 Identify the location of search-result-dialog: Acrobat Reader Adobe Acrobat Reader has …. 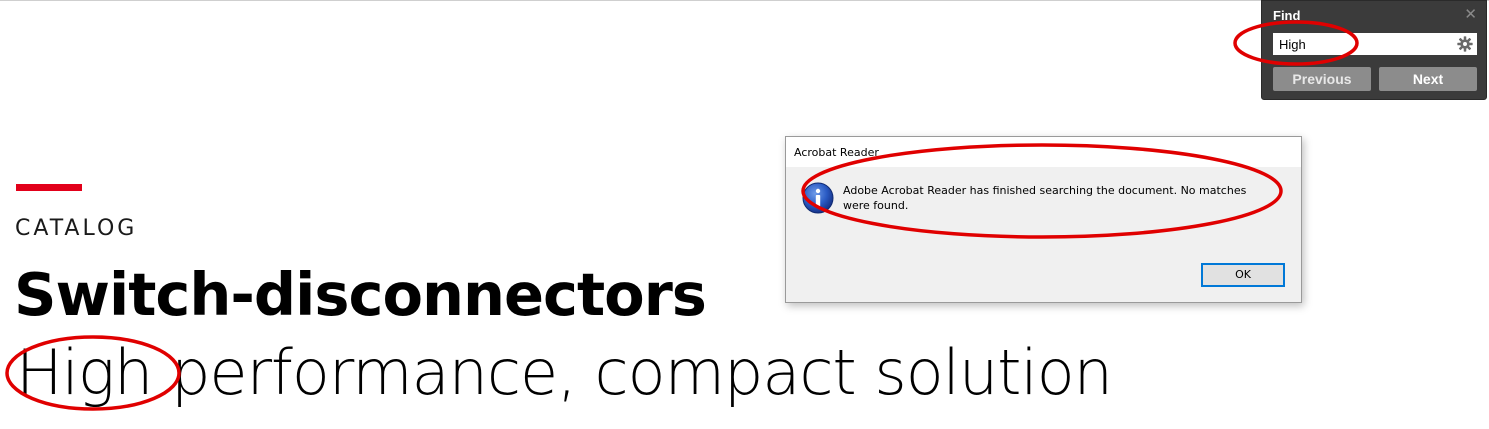
(1043, 219).